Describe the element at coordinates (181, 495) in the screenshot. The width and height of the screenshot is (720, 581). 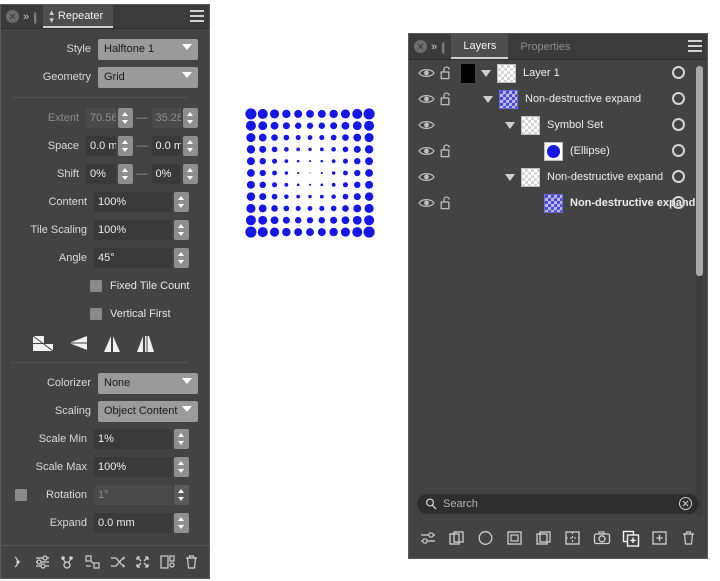
I see `rotation-stepper` at that location.